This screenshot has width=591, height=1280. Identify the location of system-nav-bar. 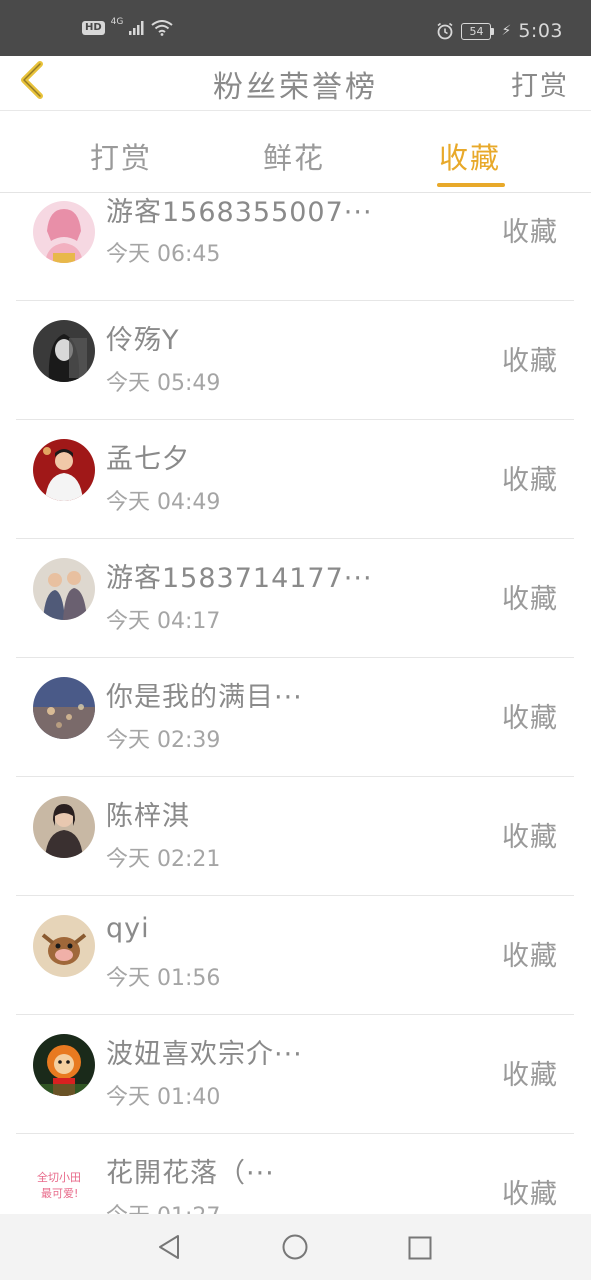
(295, 1247).